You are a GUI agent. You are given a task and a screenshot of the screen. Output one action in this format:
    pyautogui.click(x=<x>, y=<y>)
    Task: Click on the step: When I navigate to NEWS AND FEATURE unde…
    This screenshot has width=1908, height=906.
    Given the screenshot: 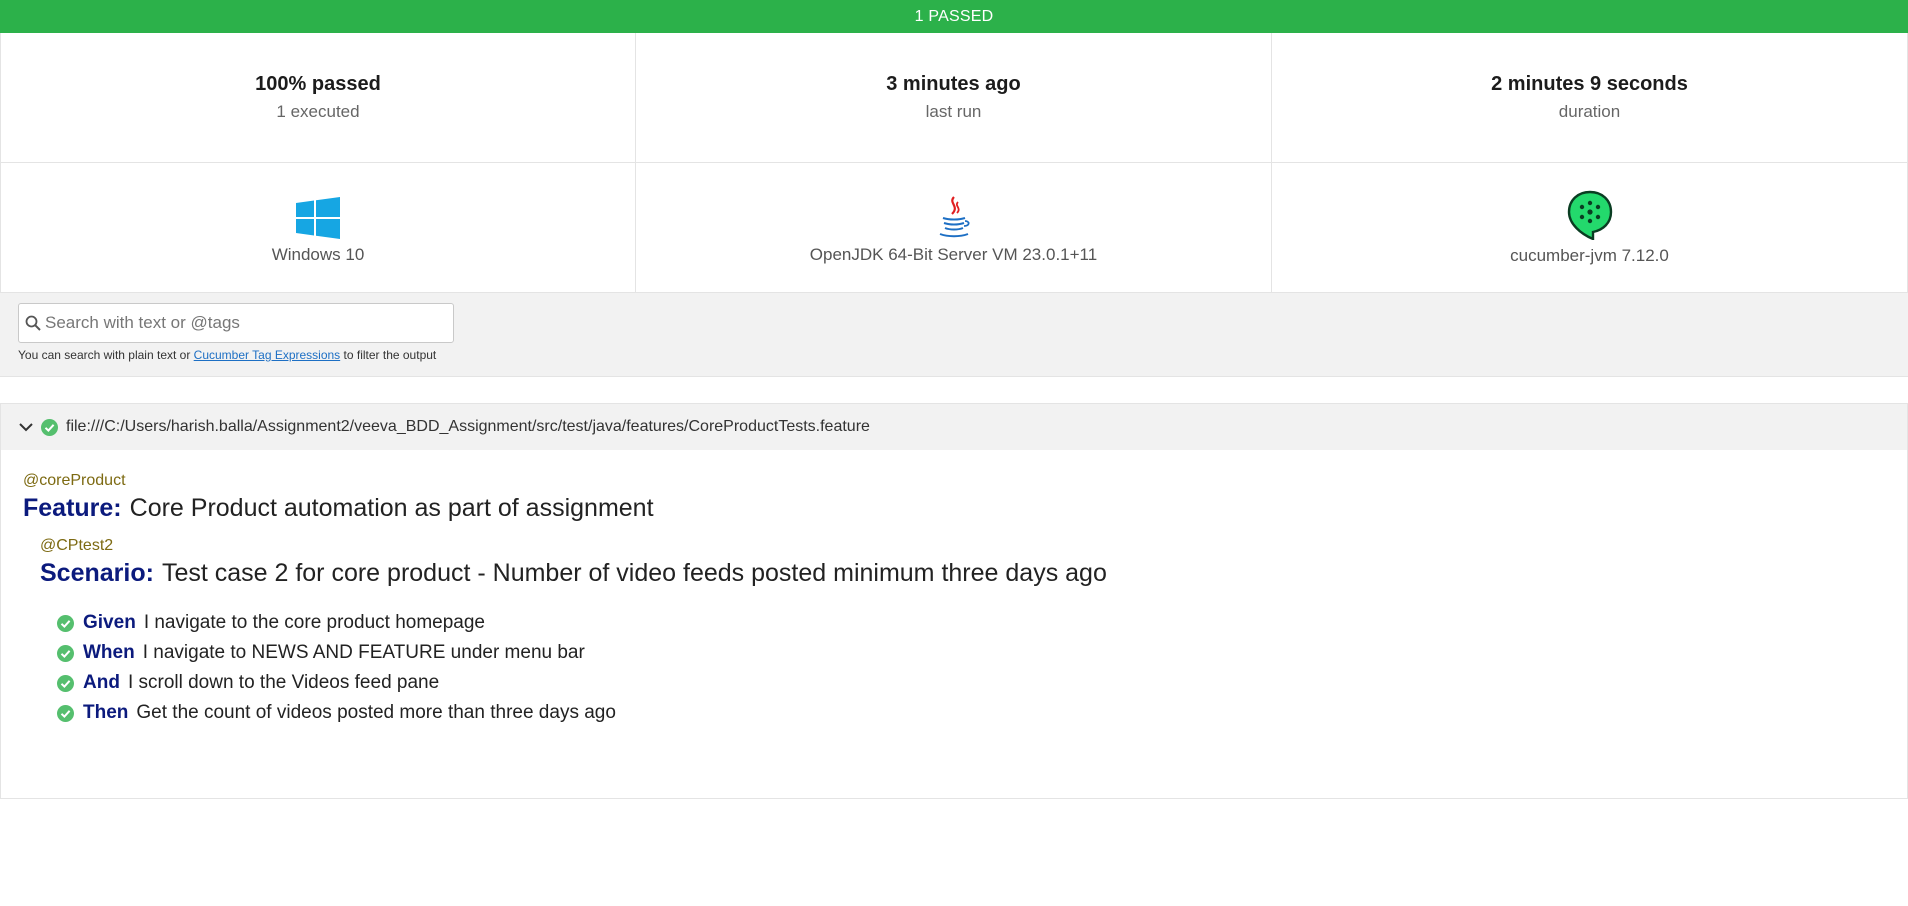 What is the action you would take?
    pyautogui.click(x=971, y=653)
    